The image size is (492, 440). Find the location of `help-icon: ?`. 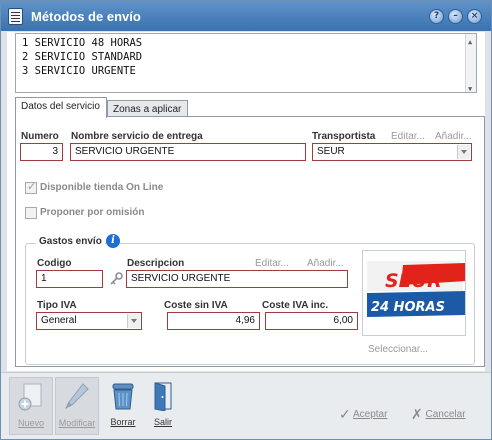

help-icon: ? is located at coordinates (436, 16).